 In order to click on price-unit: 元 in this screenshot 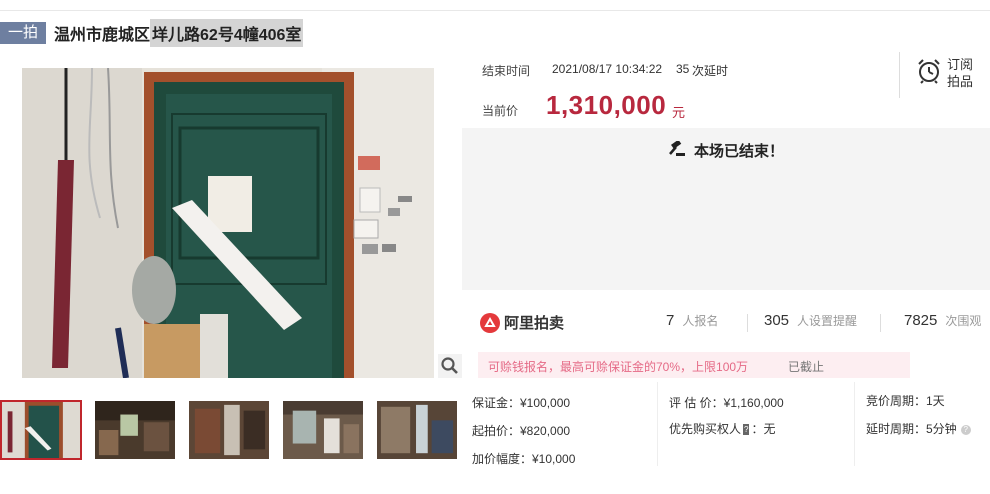, I will do `click(679, 112)`.